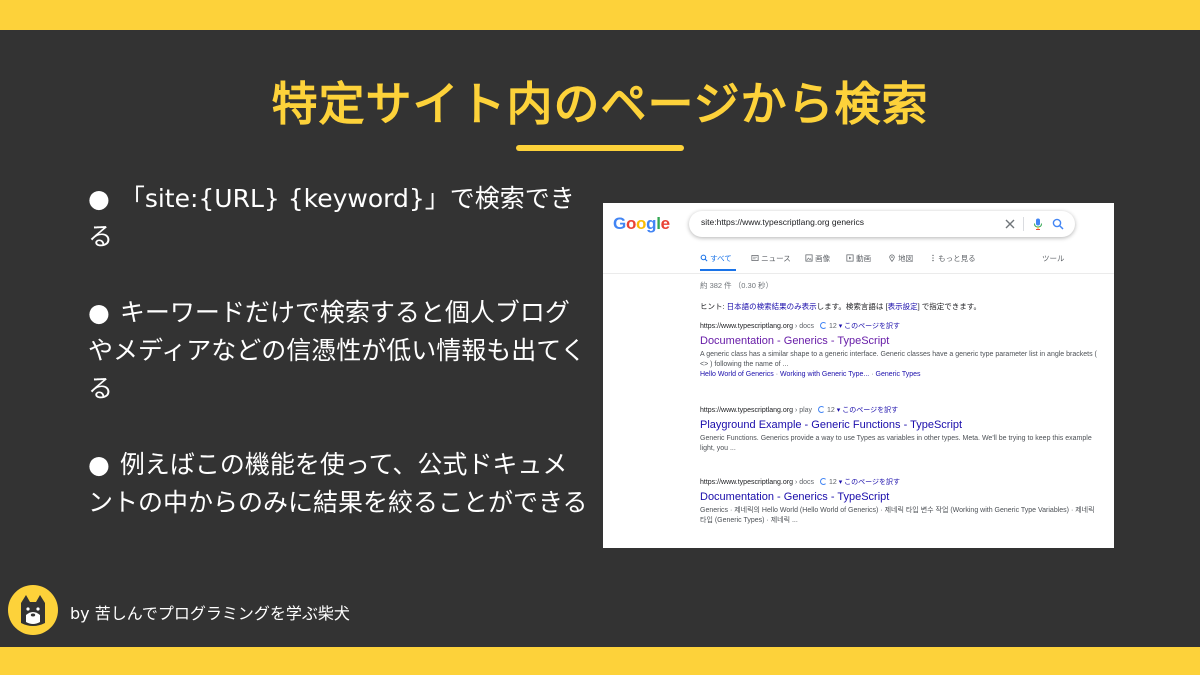 Image resolution: width=1200 pixels, height=675 pixels. What do you see at coordinates (823, 258) in the screenshot?
I see `tab-label: 画像` at bounding box center [823, 258].